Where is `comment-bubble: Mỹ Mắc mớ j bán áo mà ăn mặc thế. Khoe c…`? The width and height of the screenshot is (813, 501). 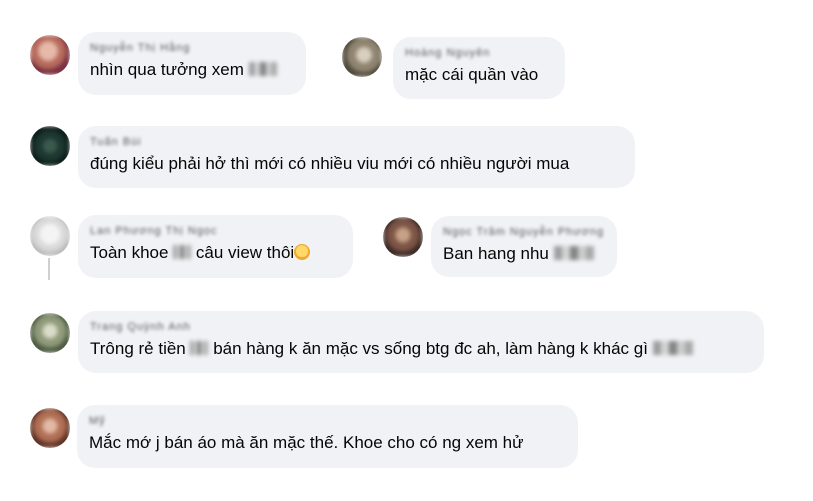
comment-bubble: Mỹ Mắc mớ j bán áo mà ăn mặc thế. Khoe c… is located at coordinates (327, 436).